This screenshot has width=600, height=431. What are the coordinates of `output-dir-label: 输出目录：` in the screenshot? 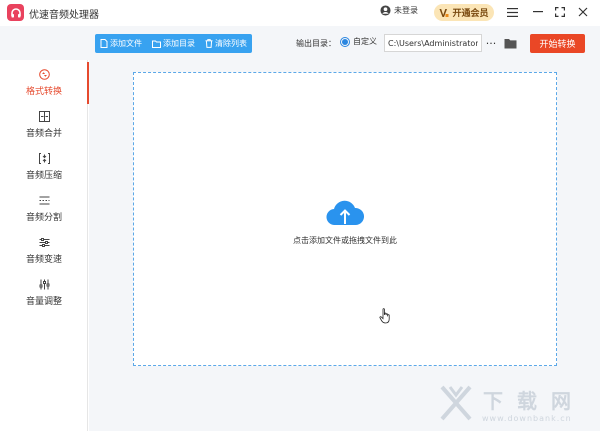 It's located at (316, 43).